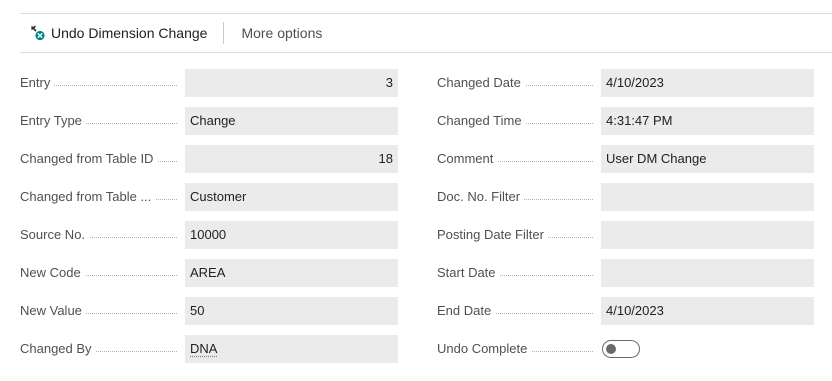  What do you see at coordinates (102, 159) in the screenshot?
I see `field-label: Changed from Table ID` at bounding box center [102, 159].